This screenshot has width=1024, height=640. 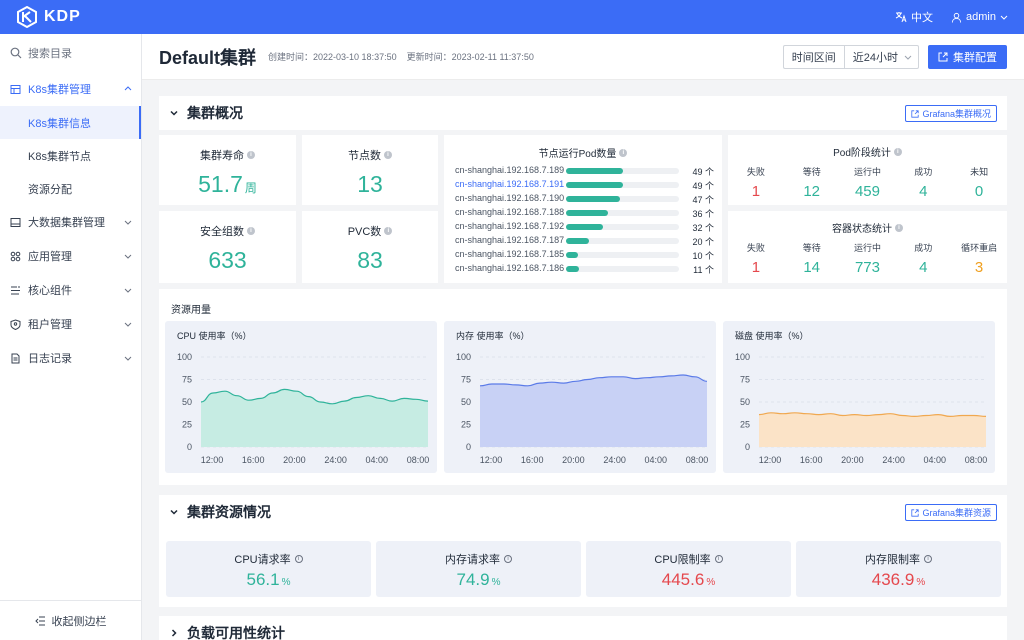 I want to click on nav-tenant-management: 租户管理, so click(x=70, y=324).